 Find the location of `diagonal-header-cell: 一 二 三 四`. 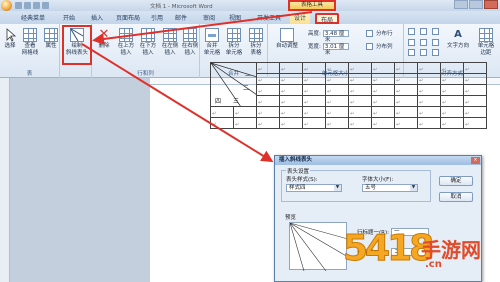

diagonal-header-cell: 一 二 三 四 is located at coordinates (233, 84).